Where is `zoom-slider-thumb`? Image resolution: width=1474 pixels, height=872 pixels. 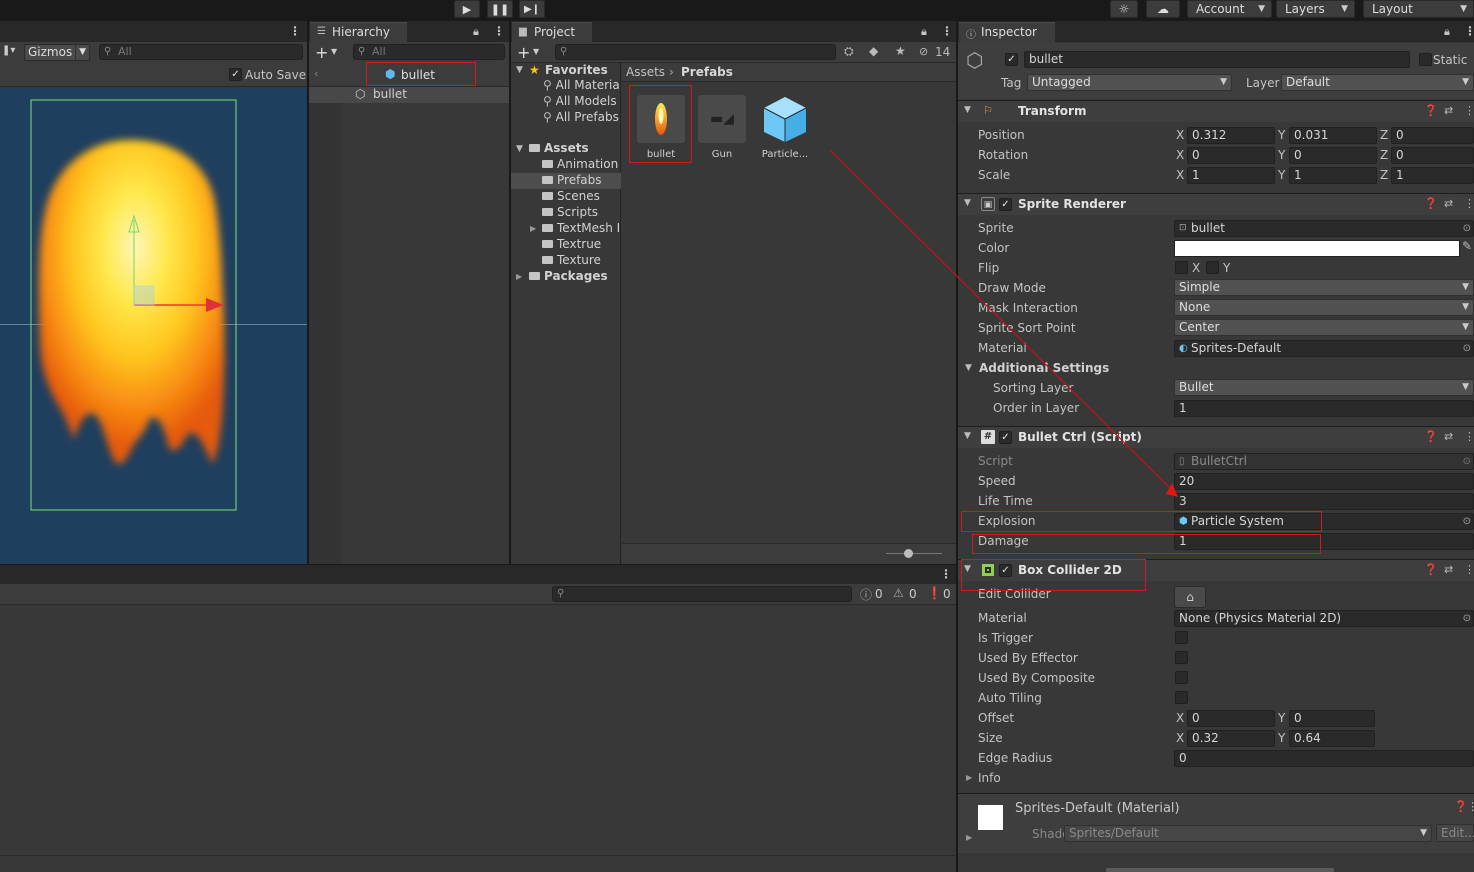 zoom-slider-thumb is located at coordinates (908, 553).